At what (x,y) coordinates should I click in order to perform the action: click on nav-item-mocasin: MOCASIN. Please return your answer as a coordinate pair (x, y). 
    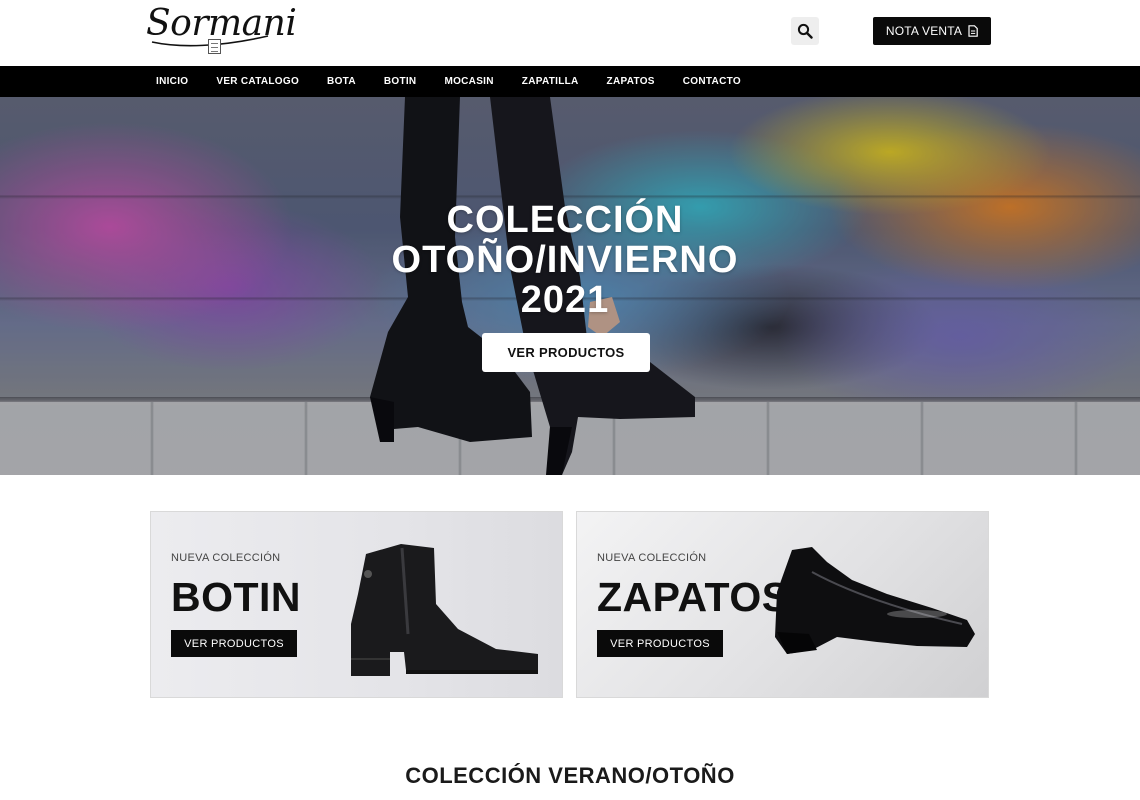
    Looking at the image, I should click on (468, 81).